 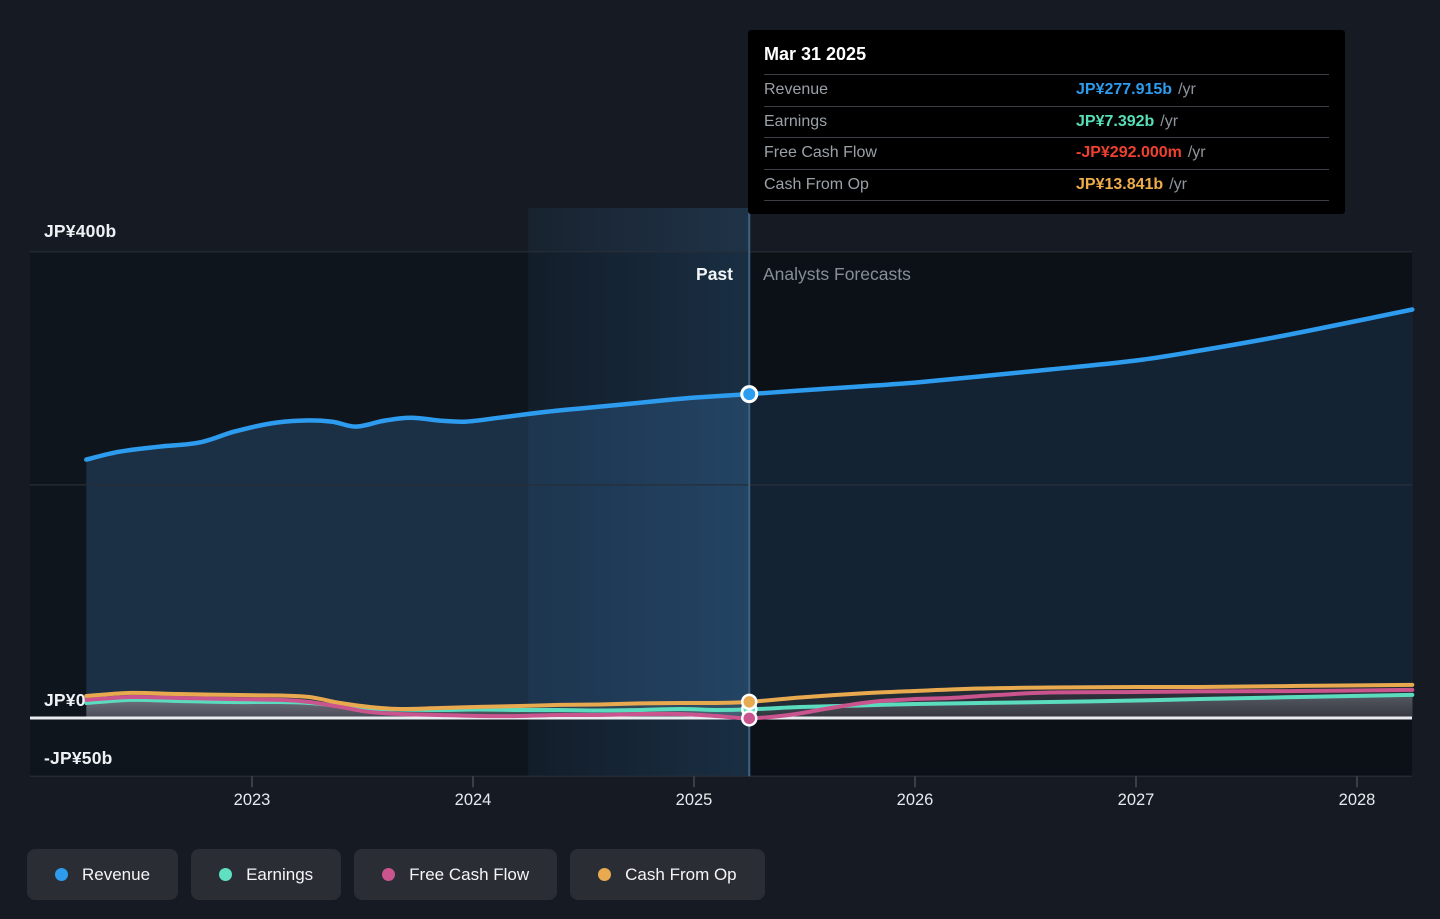 I want to click on revenue-dot-icon, so click(x=61, y=874).